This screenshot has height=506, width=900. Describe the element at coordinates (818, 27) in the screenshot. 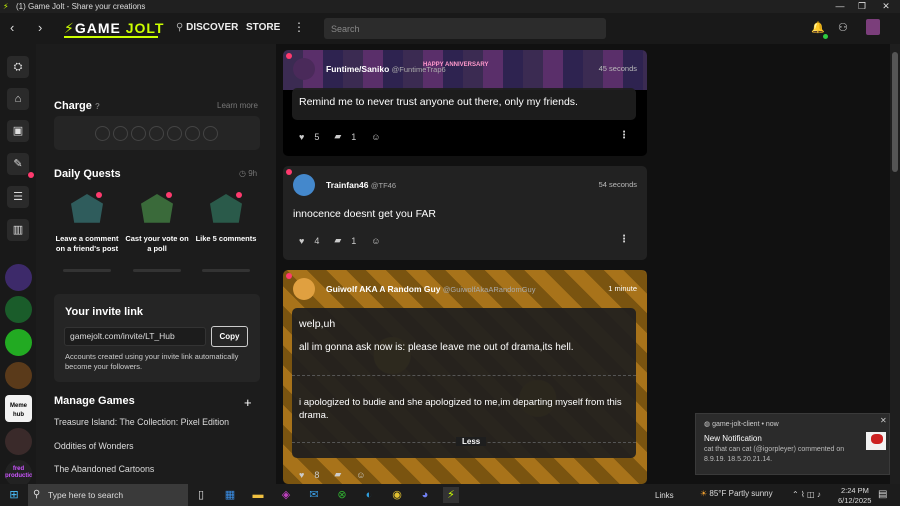

I see `bell-icon: 🔔` at that location.